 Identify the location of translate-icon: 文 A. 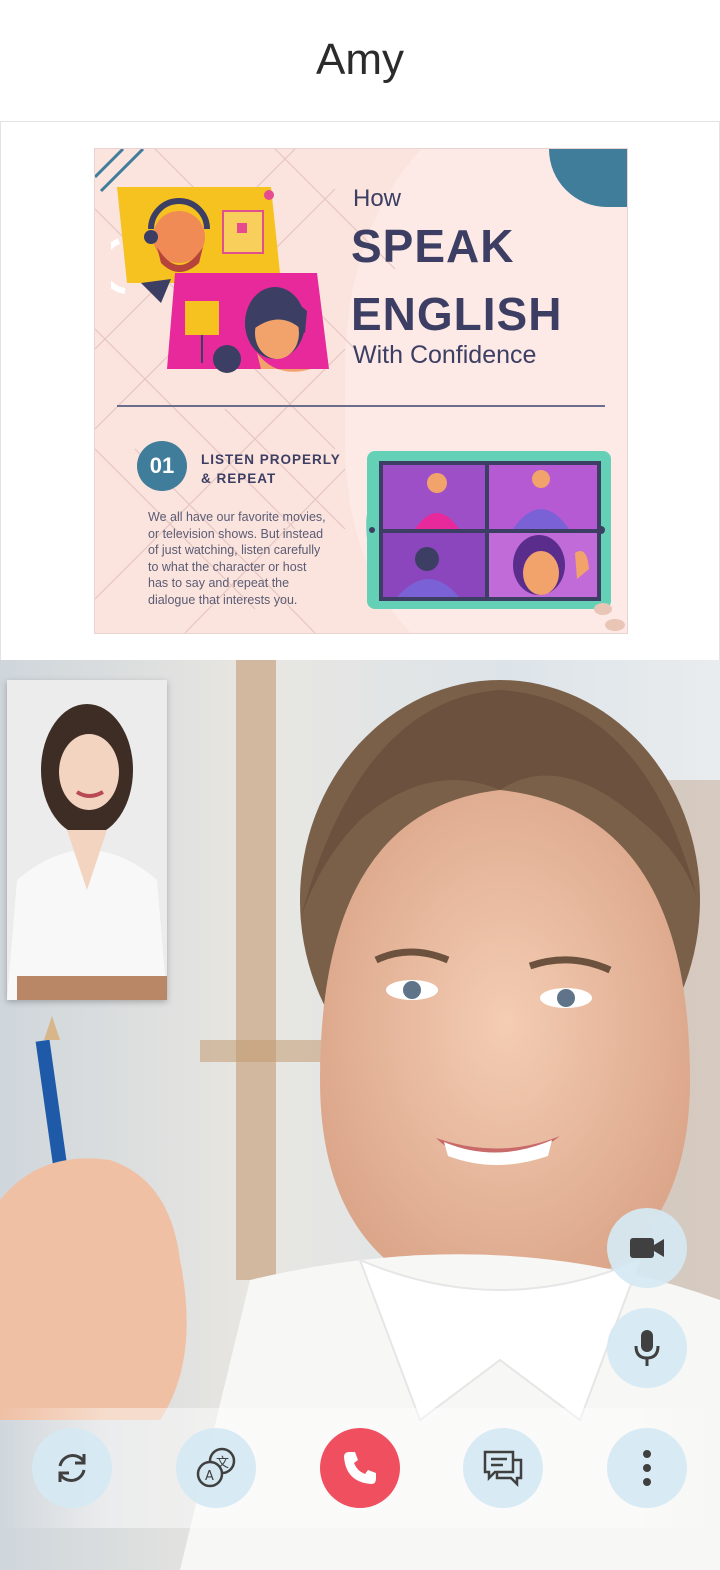
(216, 1467).